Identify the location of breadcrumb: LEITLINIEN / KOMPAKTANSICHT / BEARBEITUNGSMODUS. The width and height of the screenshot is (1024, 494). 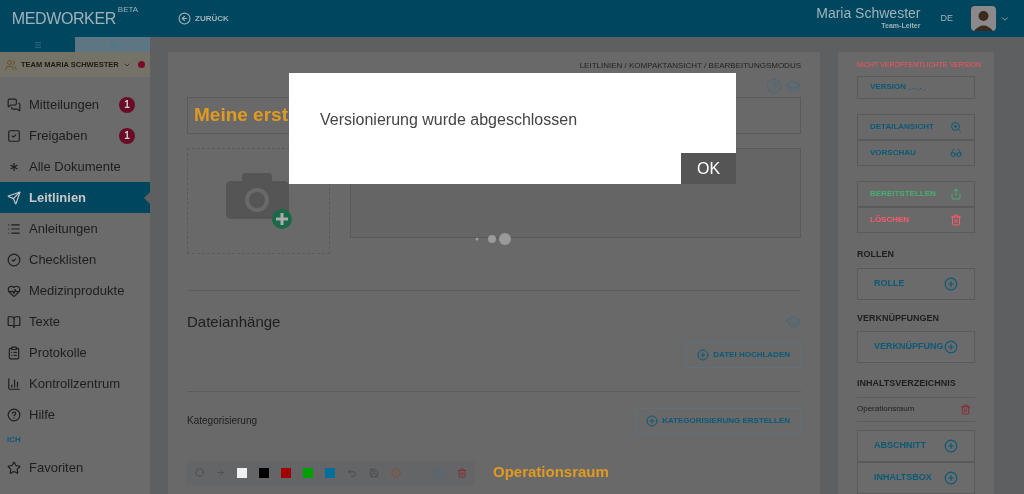
(690, 66).